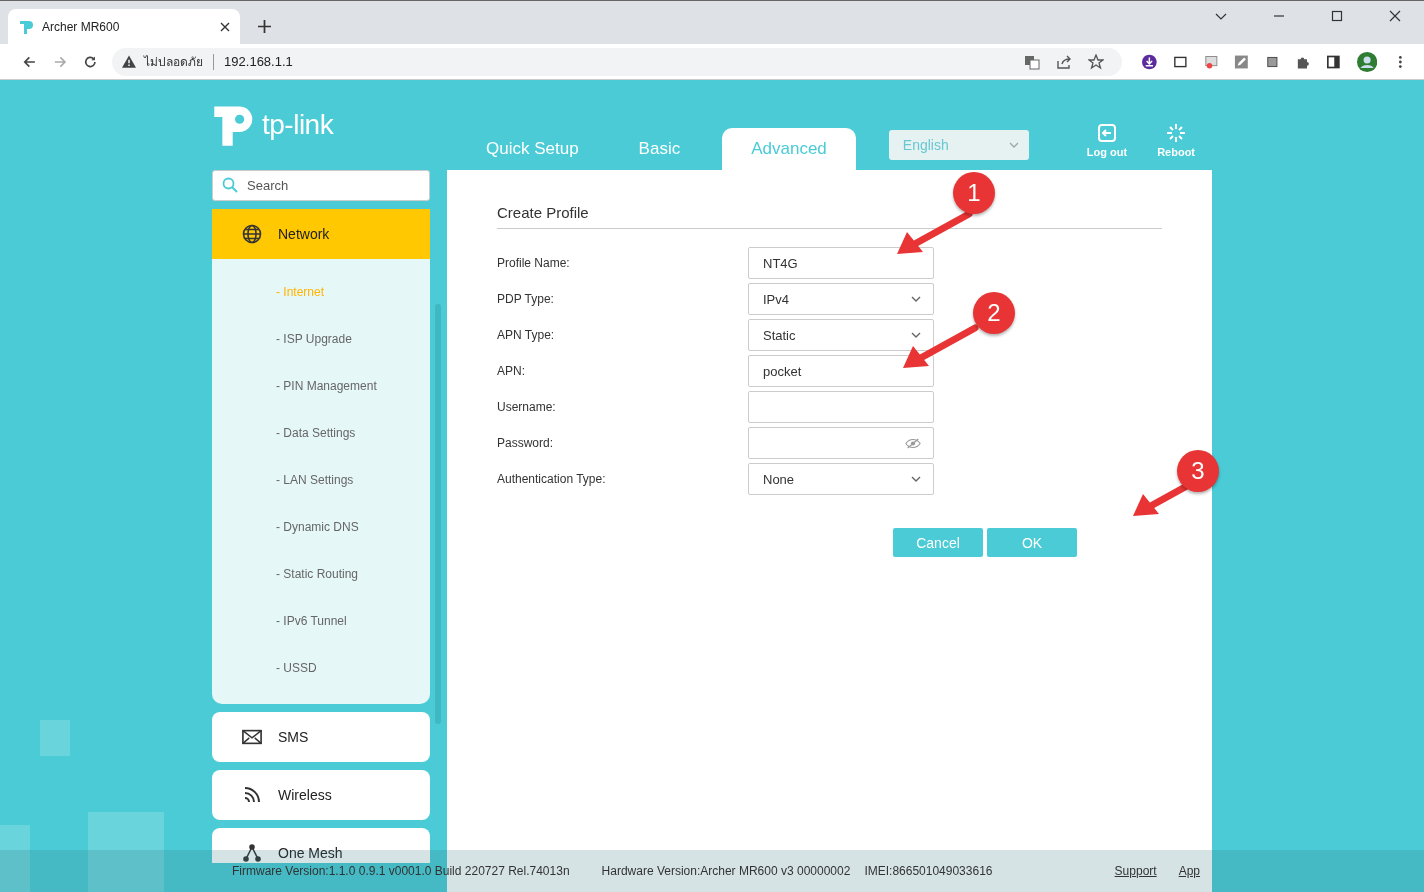  What do you see at coordinates (526, 299) in the screenshot?
I see `field-label: PDP Type:` at bounding box center [526, 299].